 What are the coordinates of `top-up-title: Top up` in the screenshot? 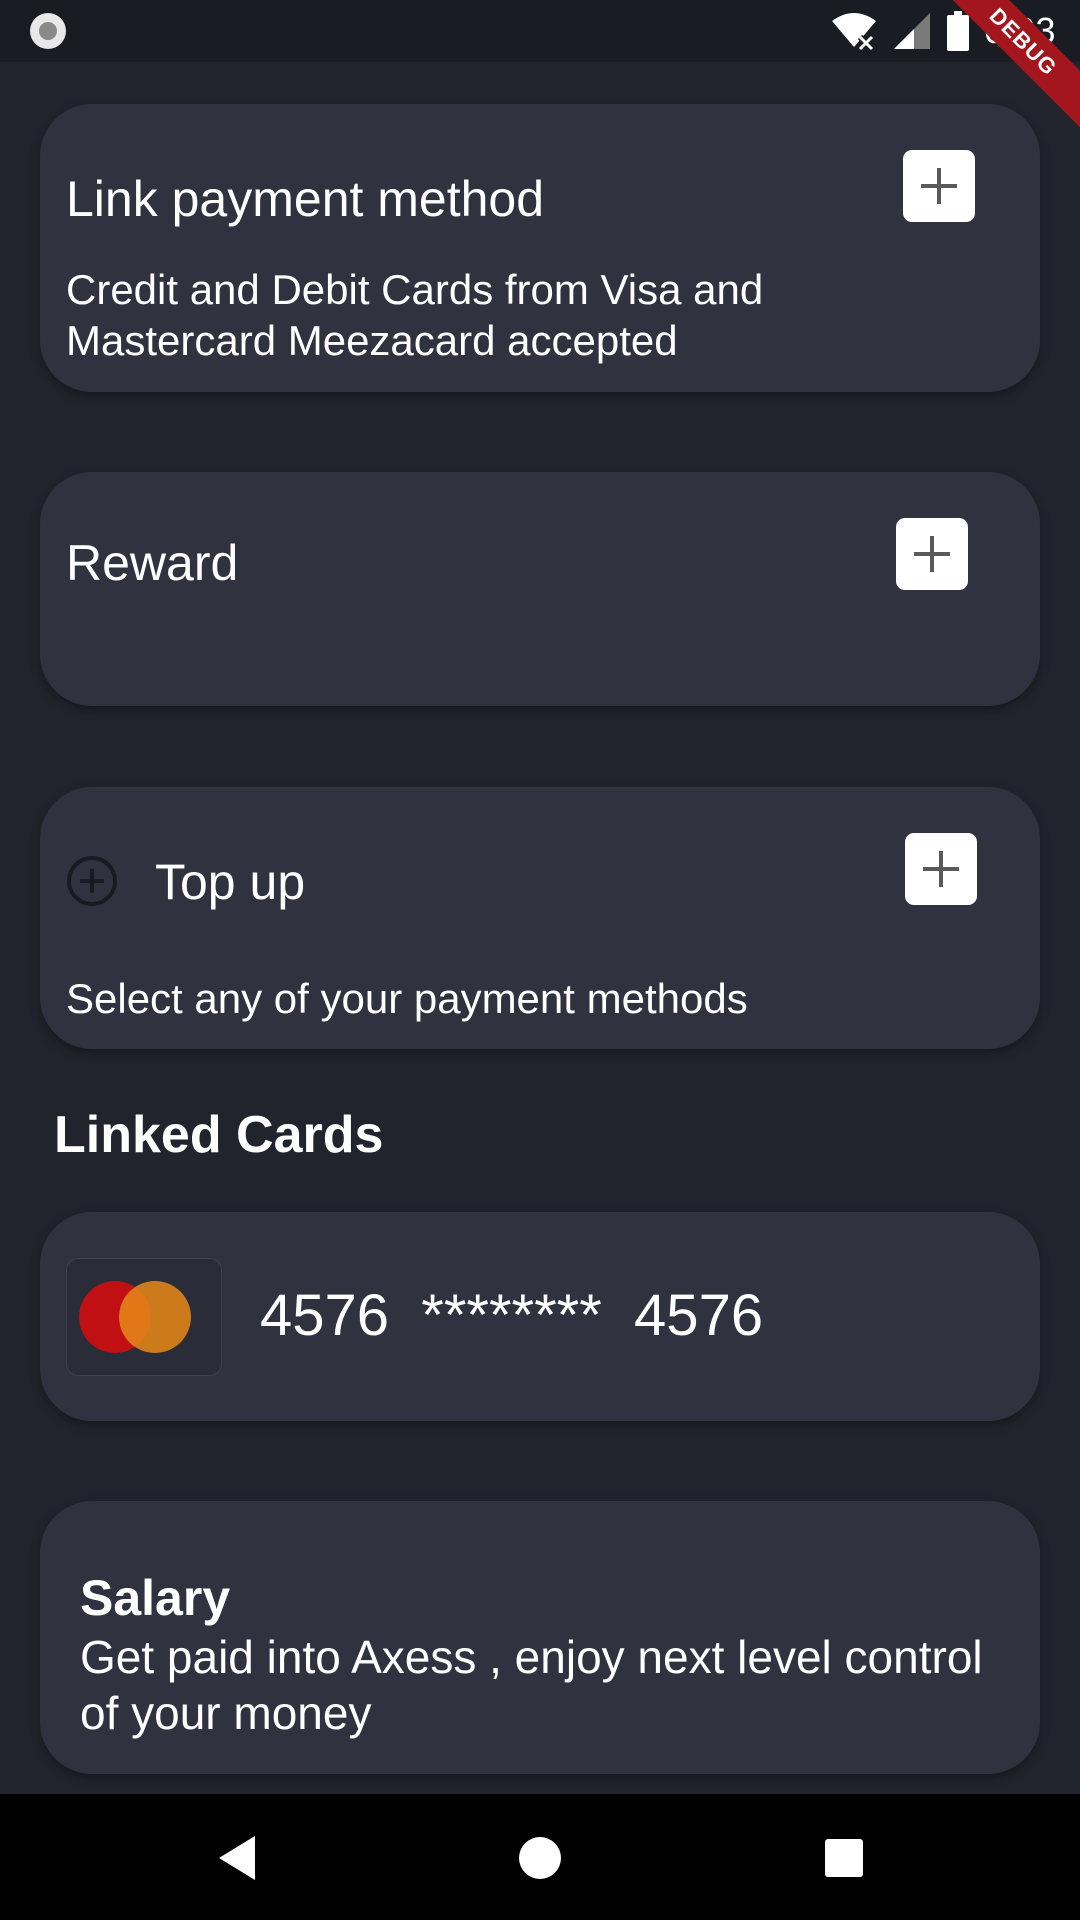 It's located at (230, 882).